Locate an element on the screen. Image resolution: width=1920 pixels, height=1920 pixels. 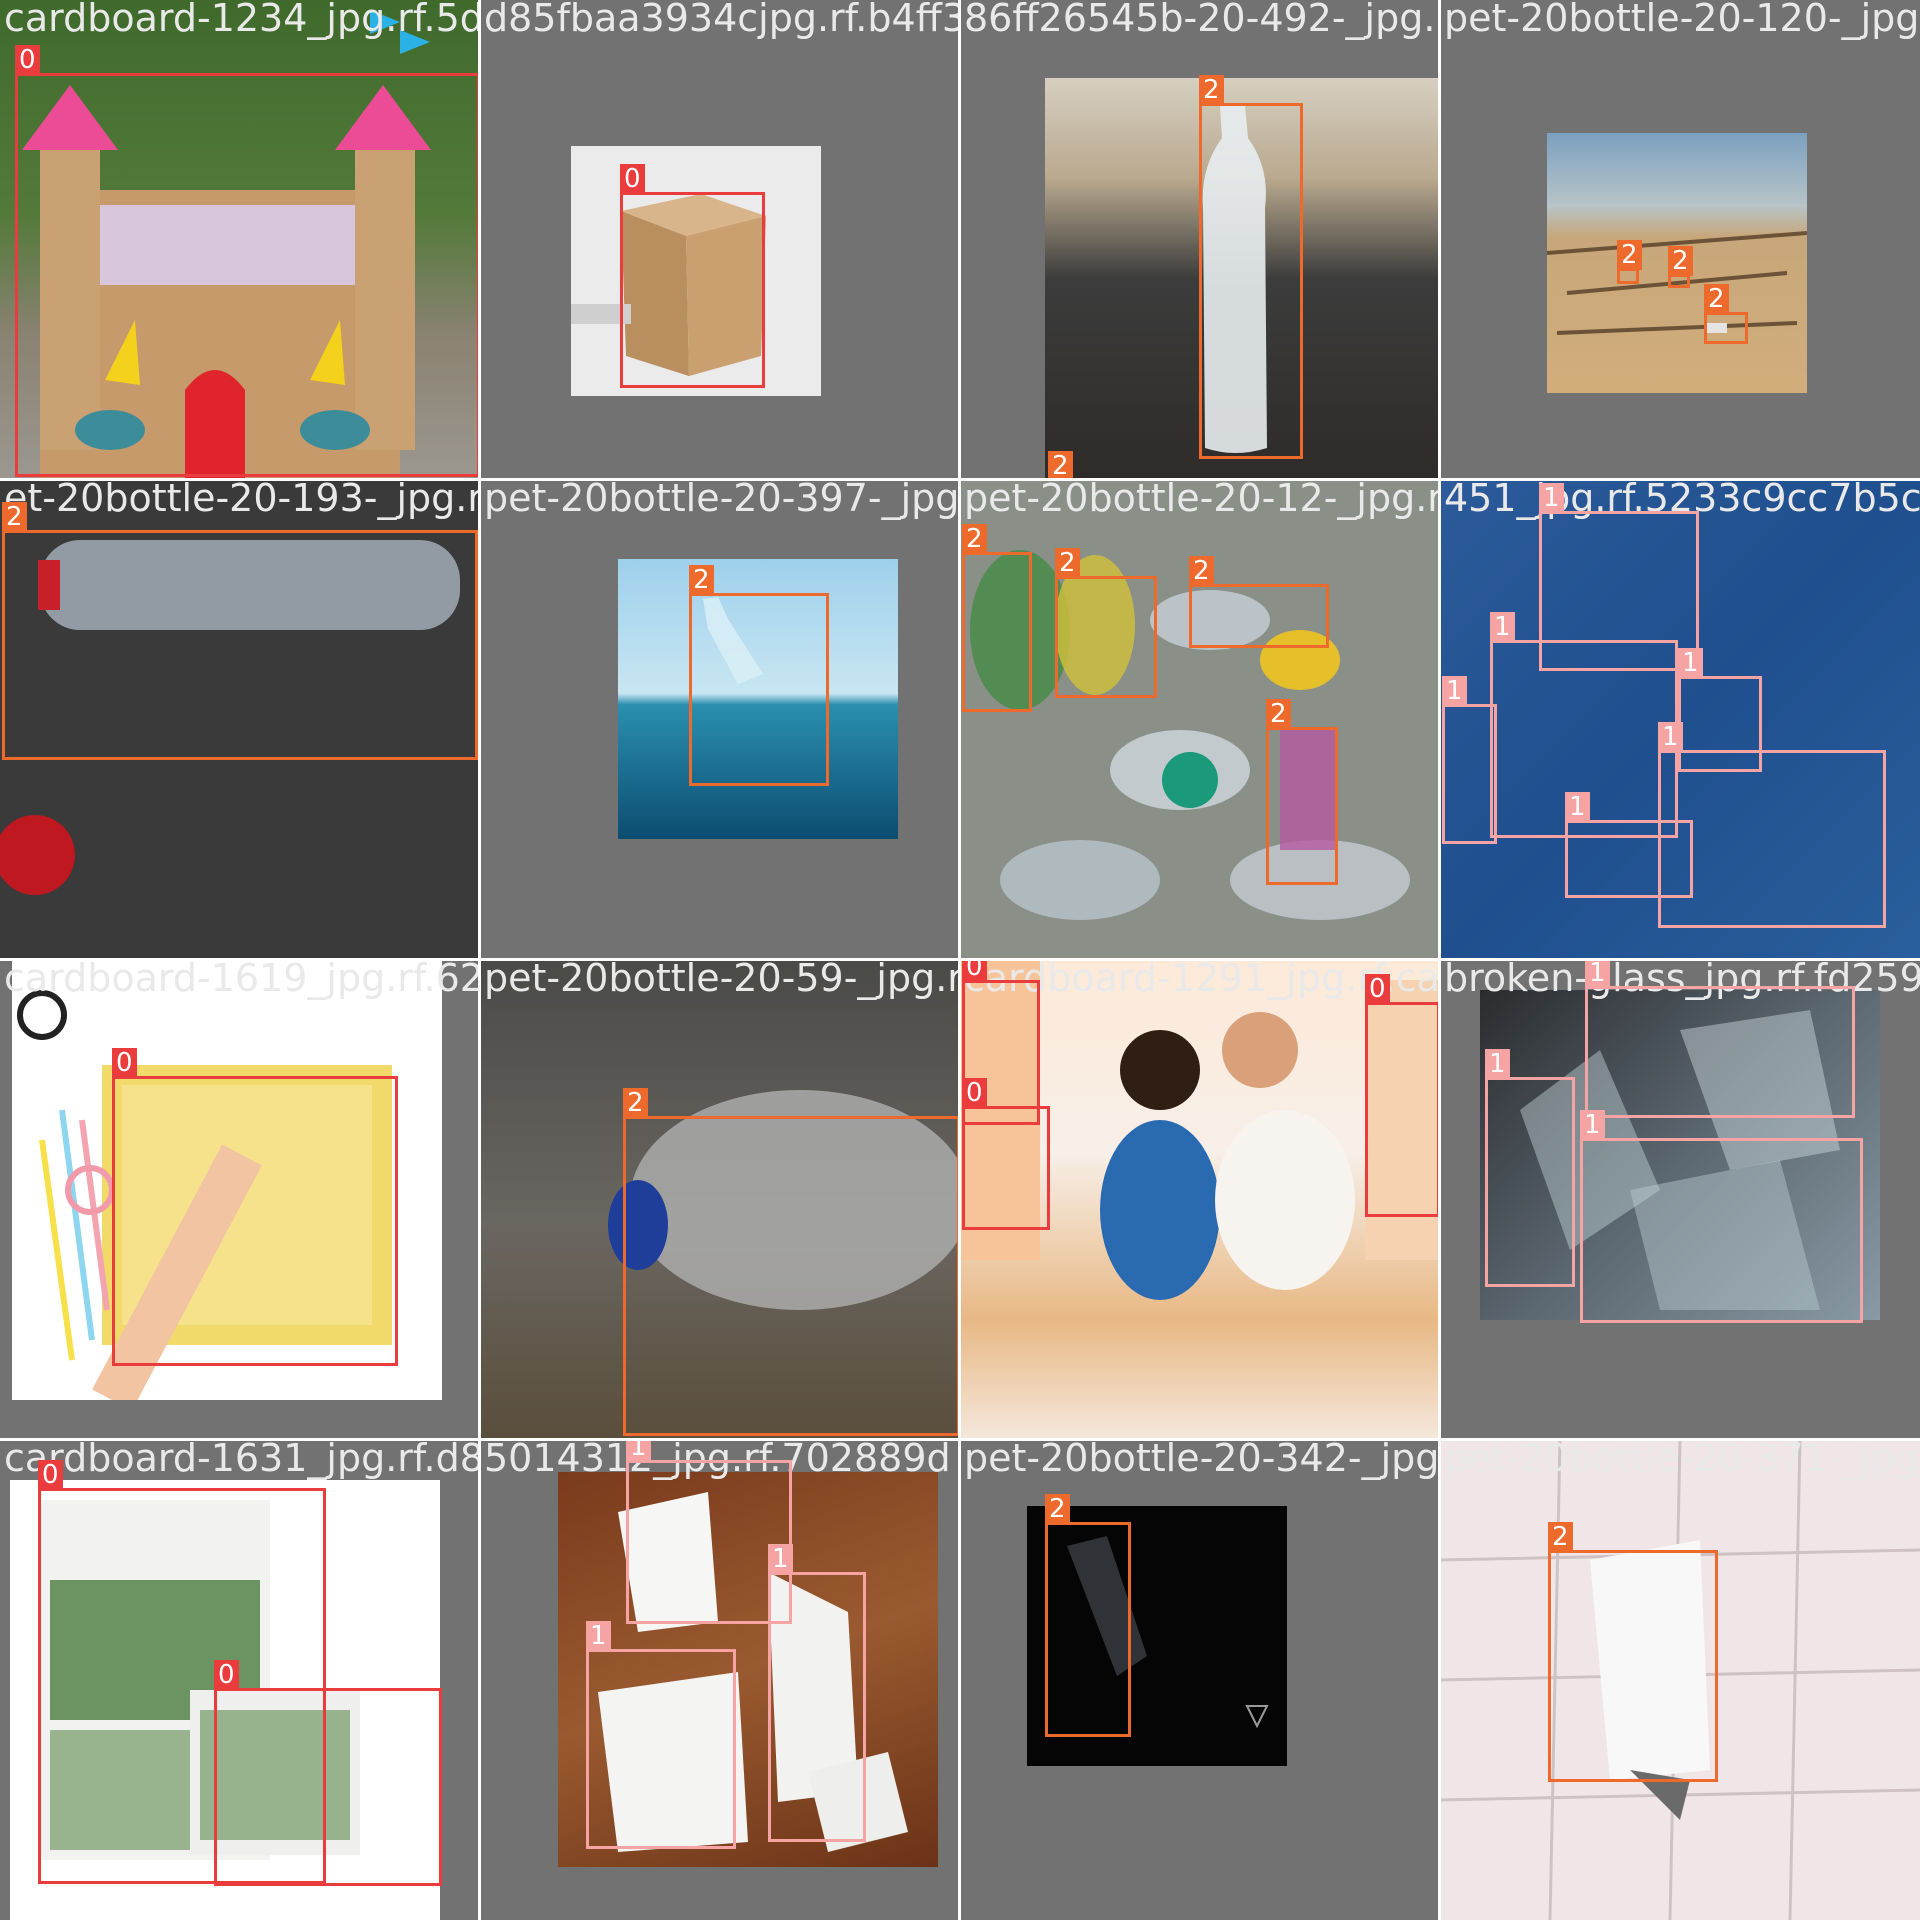
image-tile: d85fbaa3934cjpg.rf.b4ff308 0 is located at coordinates (720, 240).